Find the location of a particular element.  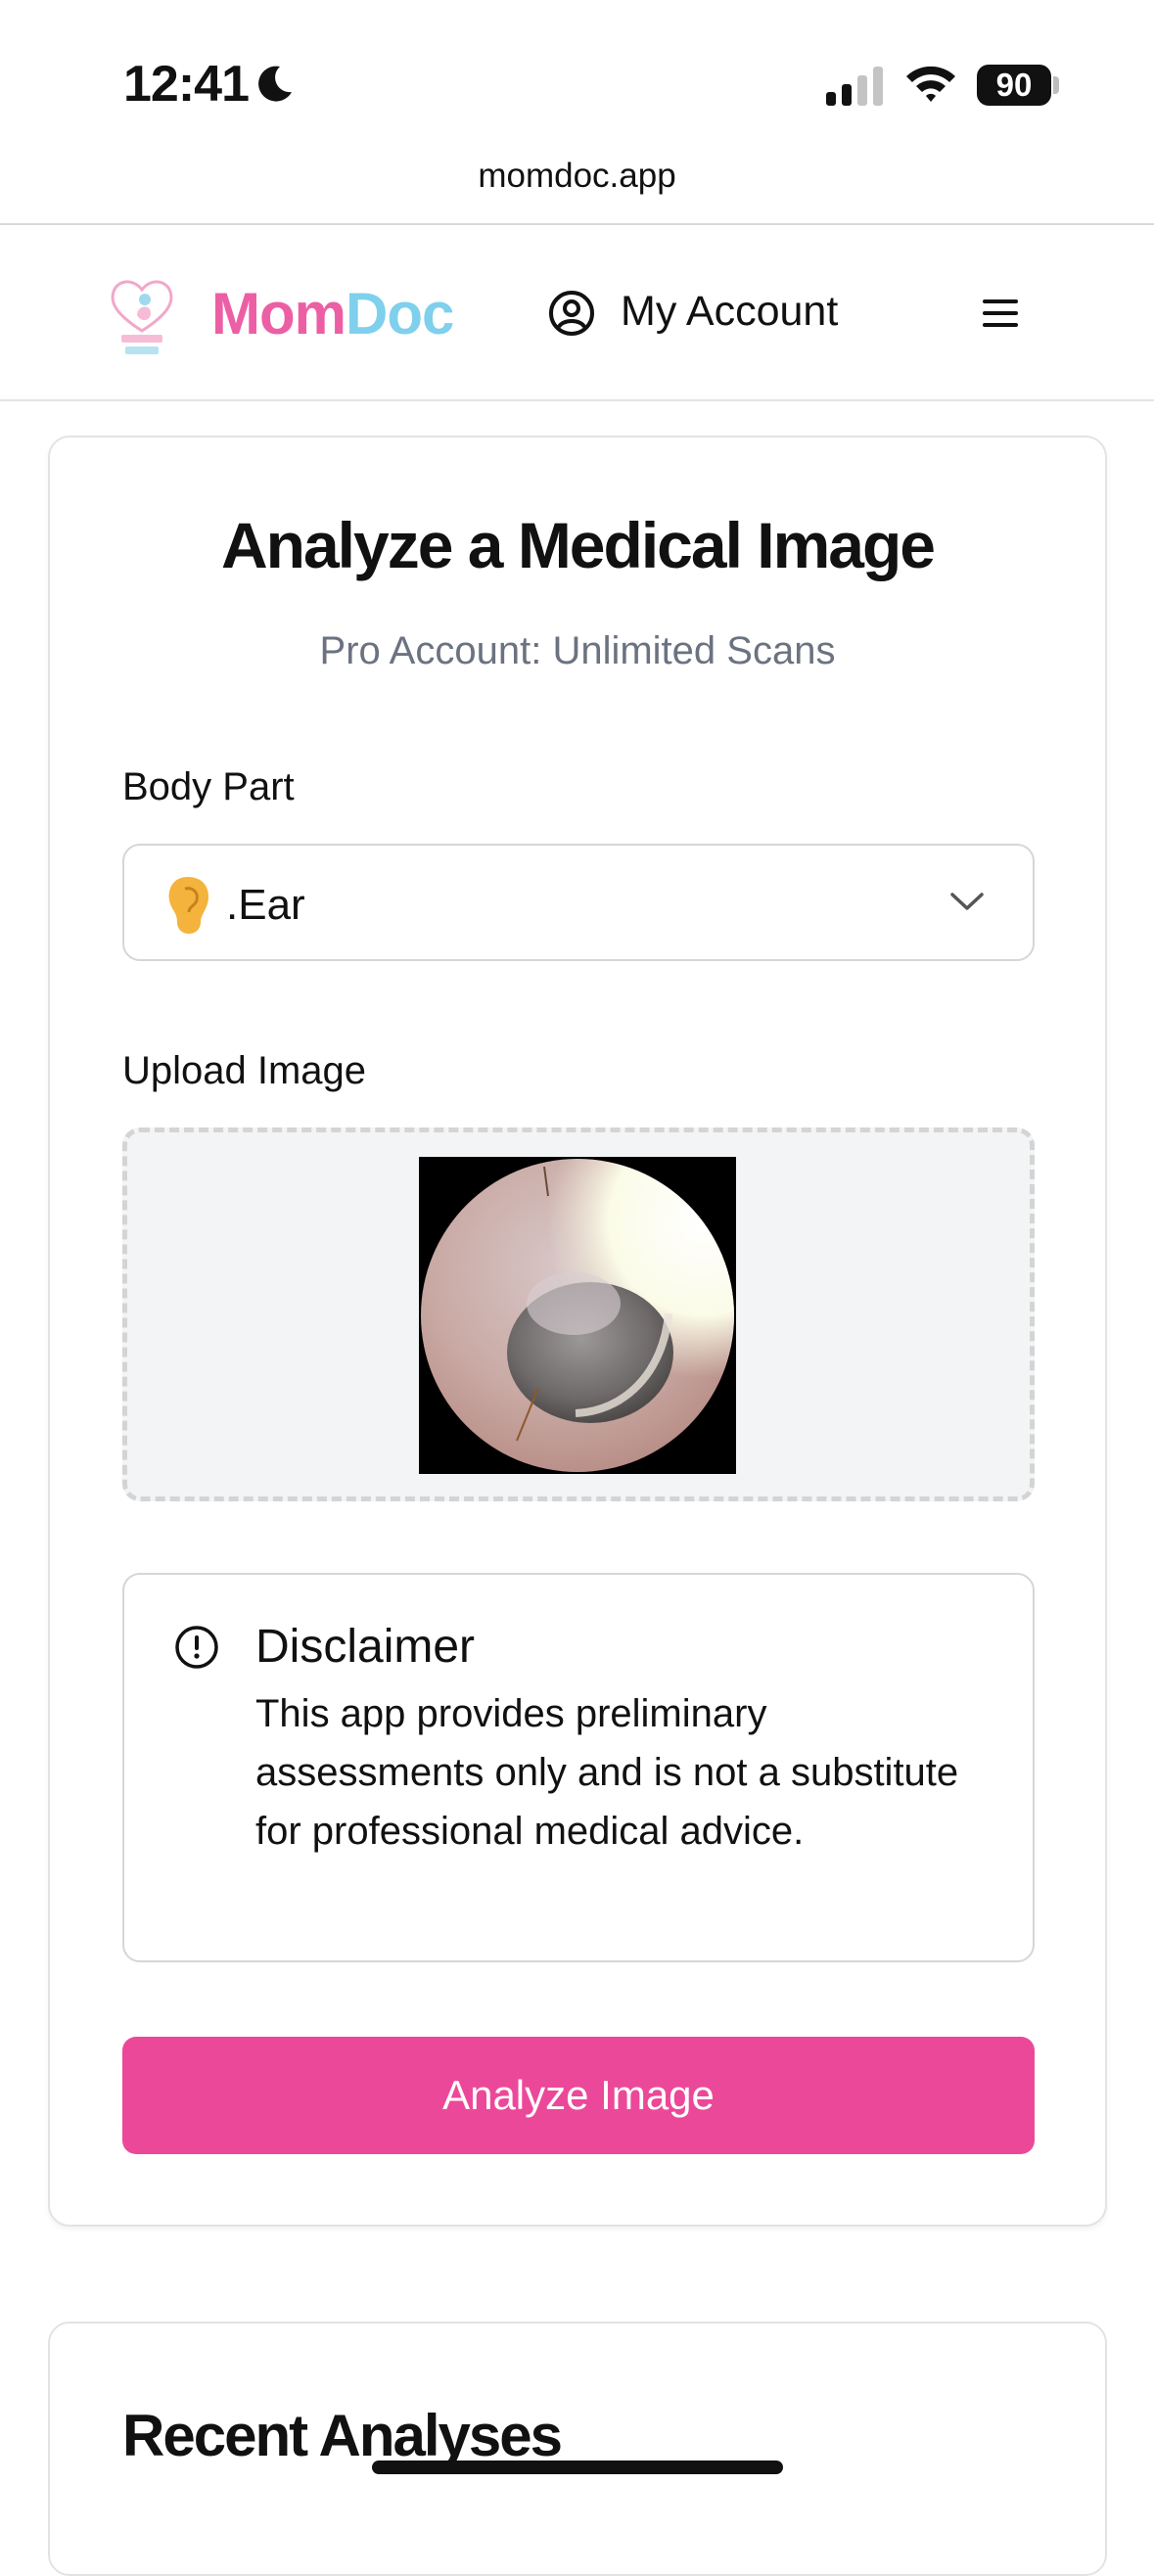

moon-icon is located at coordinates (275, 84).